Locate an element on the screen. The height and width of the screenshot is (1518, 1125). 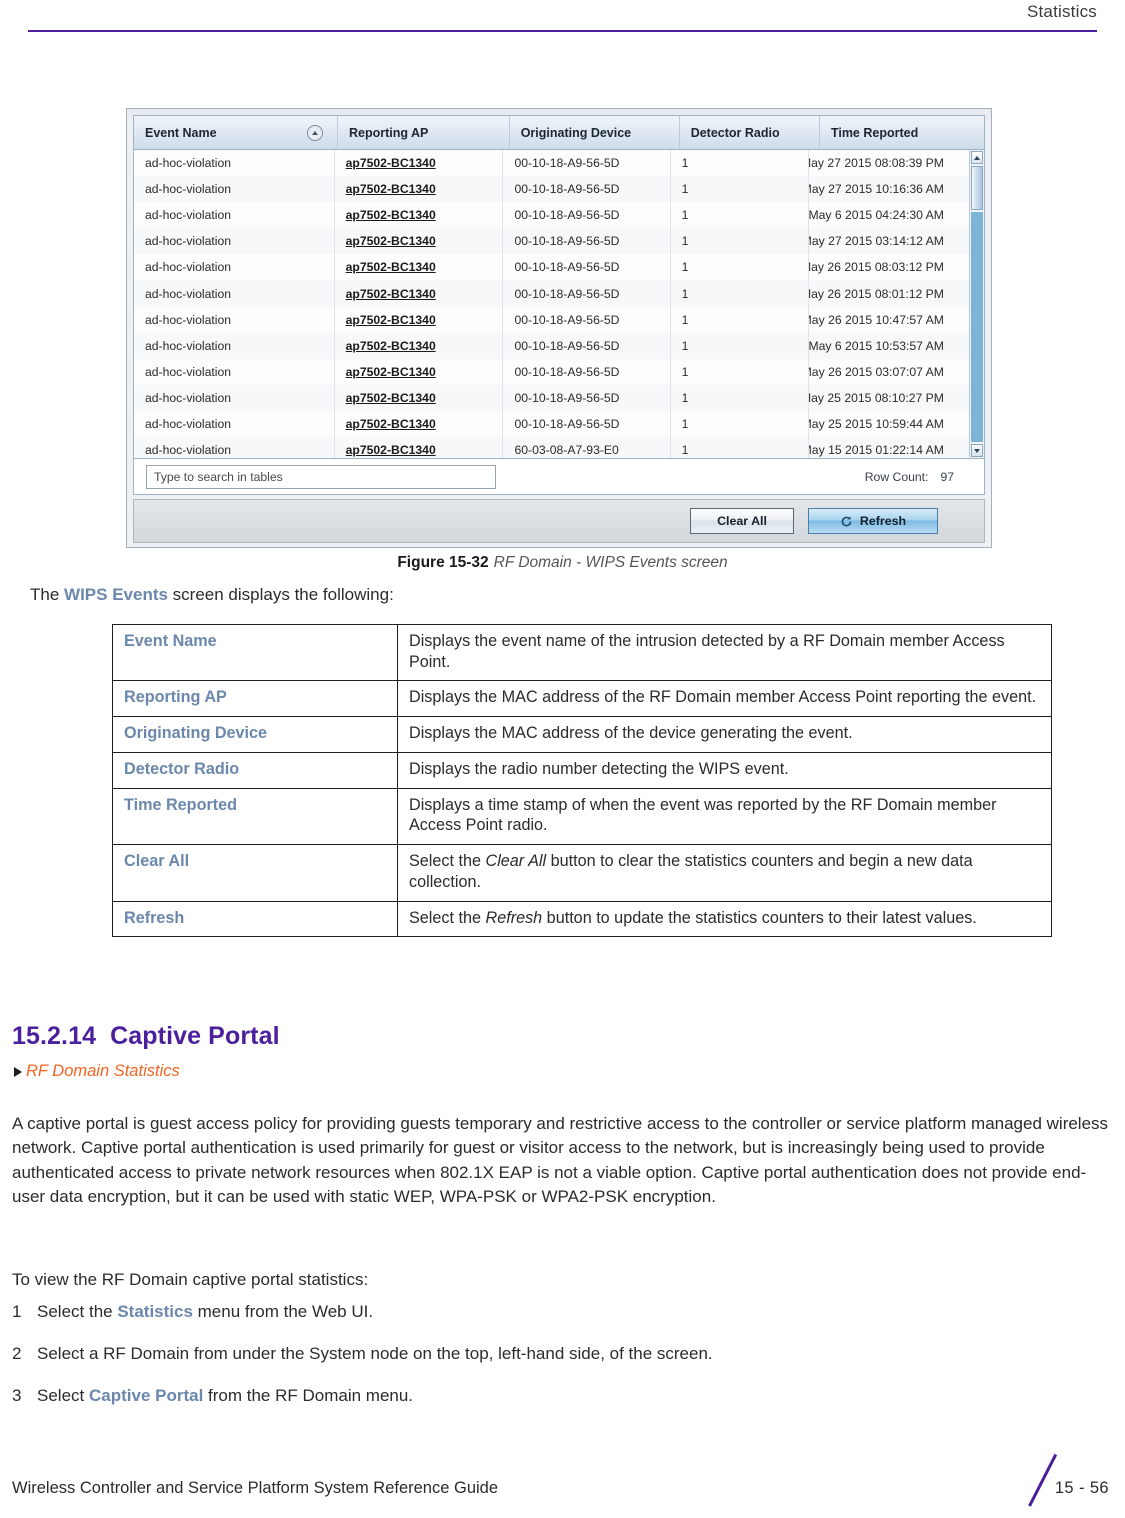
column-header-reporting-ap: Reporting AP is located at coordinates (424, 132).